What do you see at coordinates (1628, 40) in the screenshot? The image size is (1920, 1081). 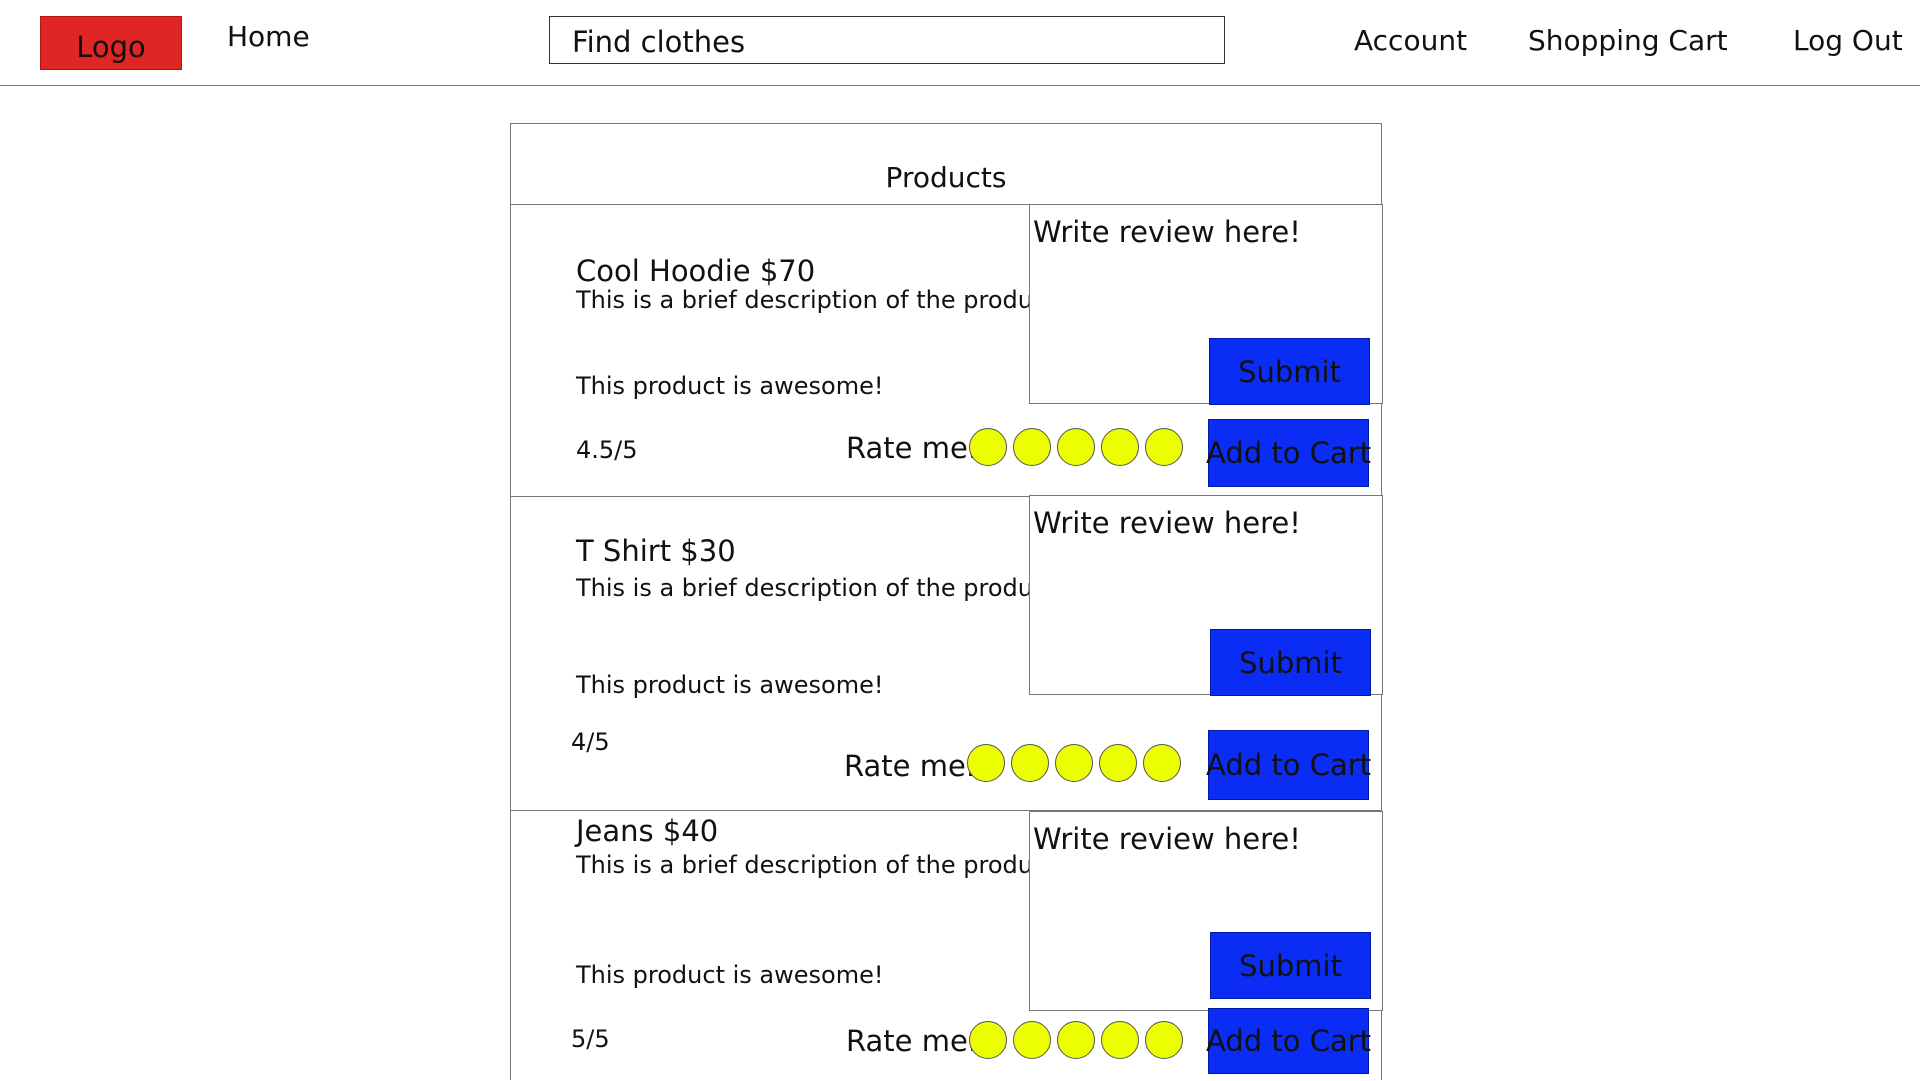 I see `nav-shopping-cart-link: Shopping Cart` at bounding box center [1628, 40].